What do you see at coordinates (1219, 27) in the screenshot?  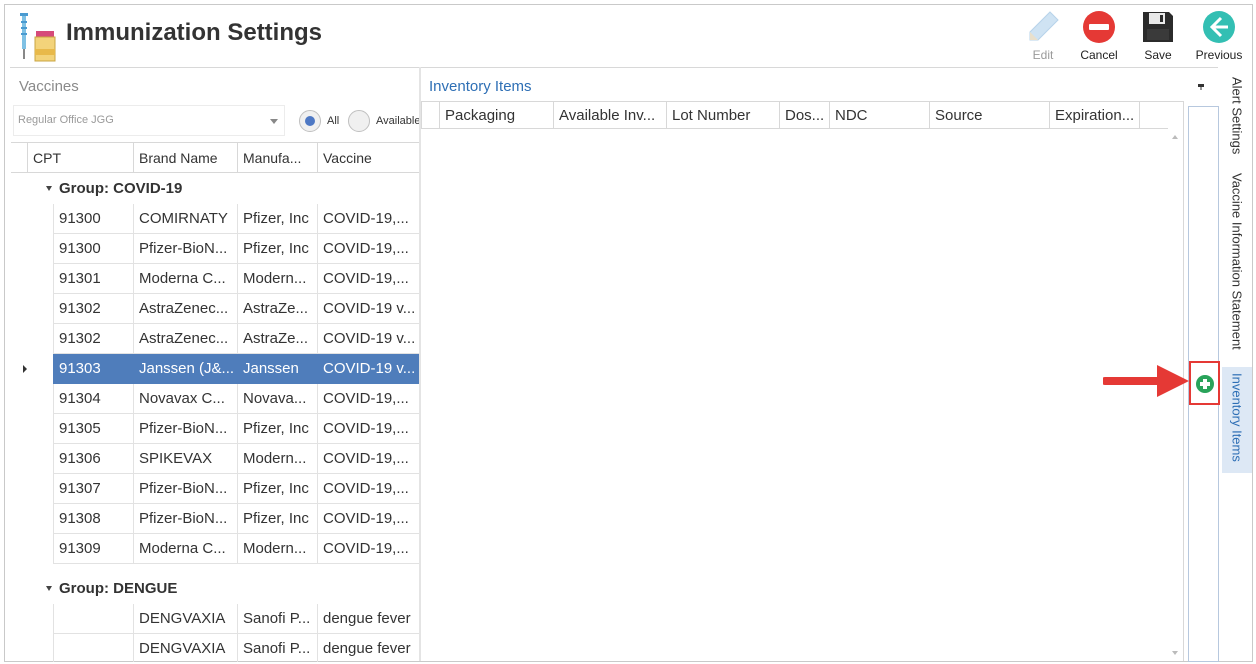 I see `arrow-left-icon` at bounding box center [1219, 27].